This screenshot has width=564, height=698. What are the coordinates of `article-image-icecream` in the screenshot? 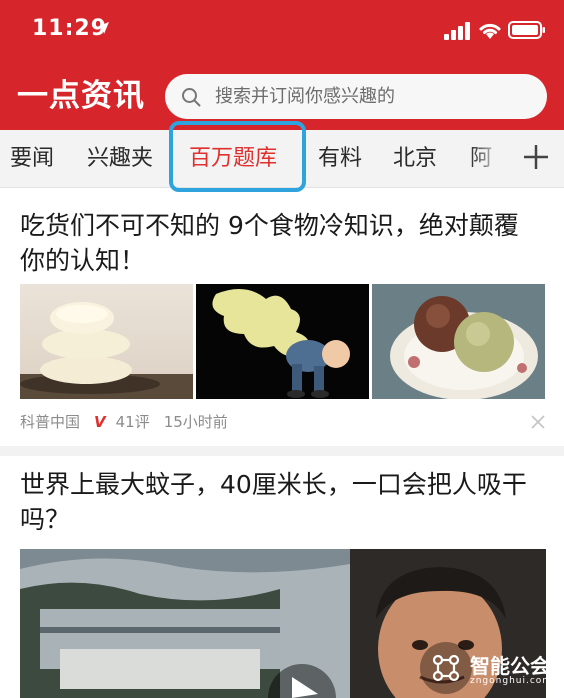 It's located at (458, 341).